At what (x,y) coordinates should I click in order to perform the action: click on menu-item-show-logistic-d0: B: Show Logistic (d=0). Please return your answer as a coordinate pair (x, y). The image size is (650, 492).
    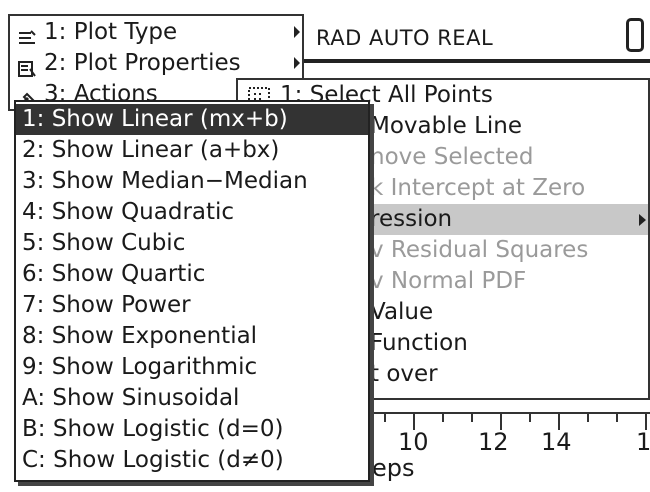
    Looking at the image, I should click on (192, 429).